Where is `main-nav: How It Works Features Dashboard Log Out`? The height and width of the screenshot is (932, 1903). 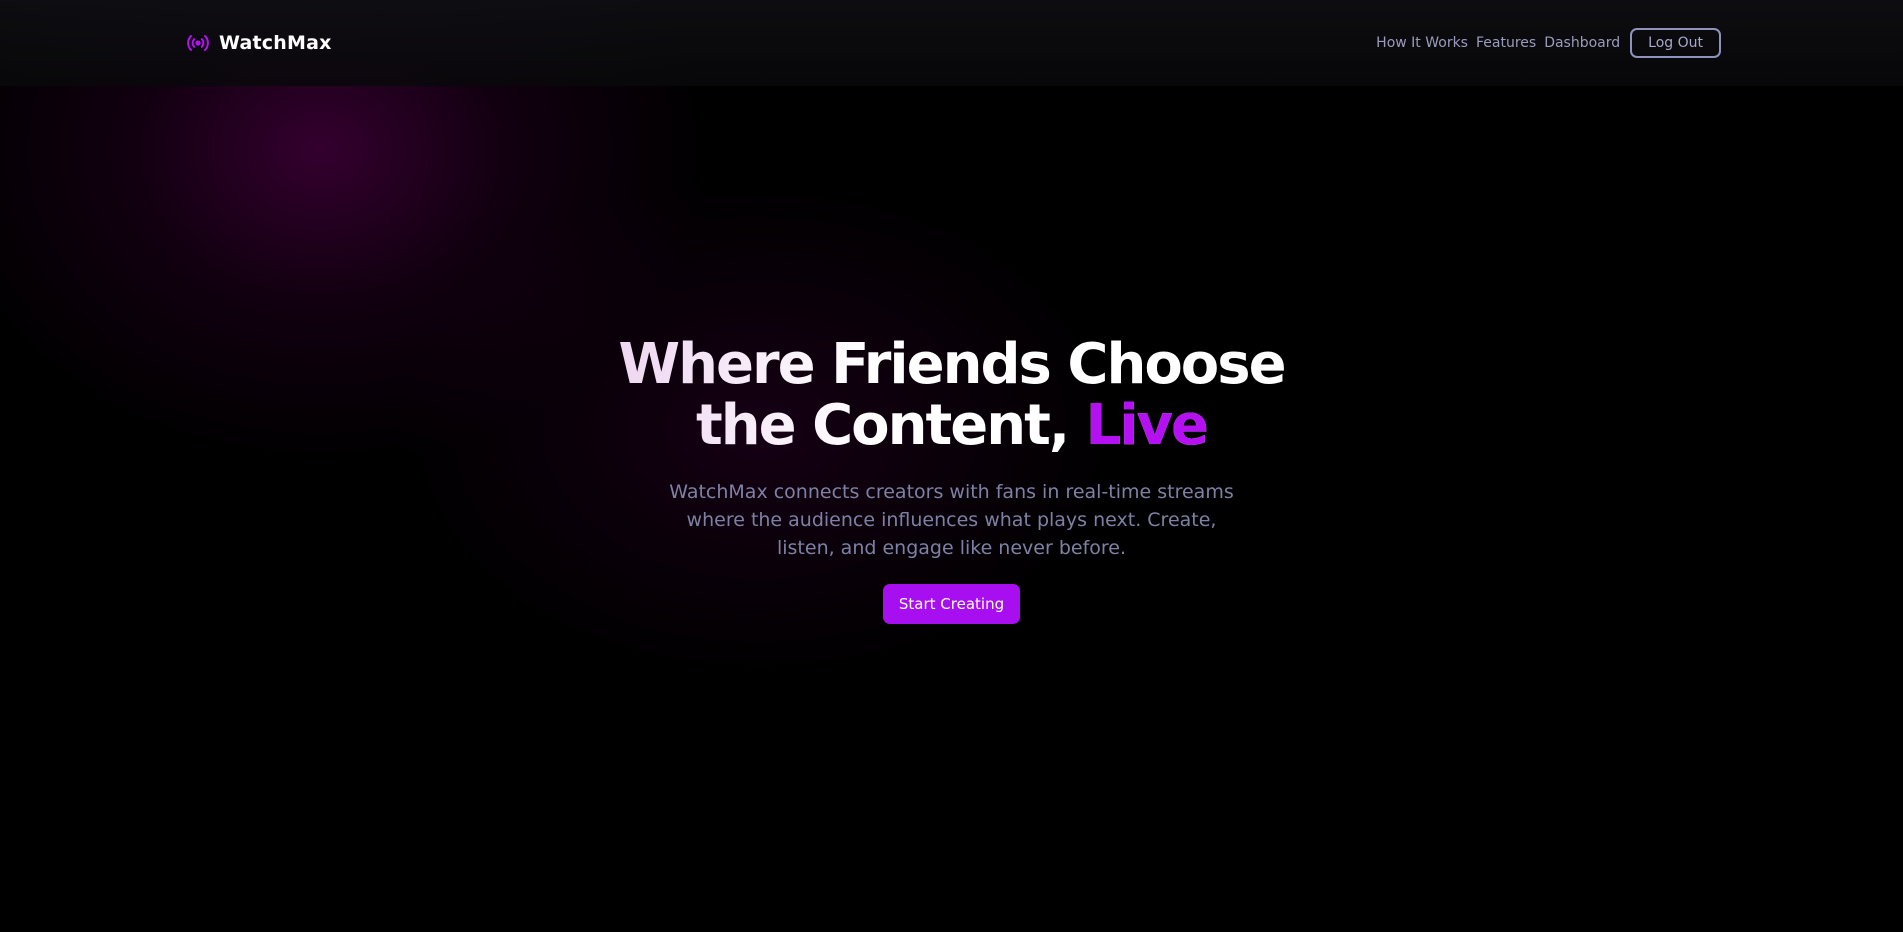 main-nav: How It Works Features Dashboard Log Out is located at coordinates (1546, 43).